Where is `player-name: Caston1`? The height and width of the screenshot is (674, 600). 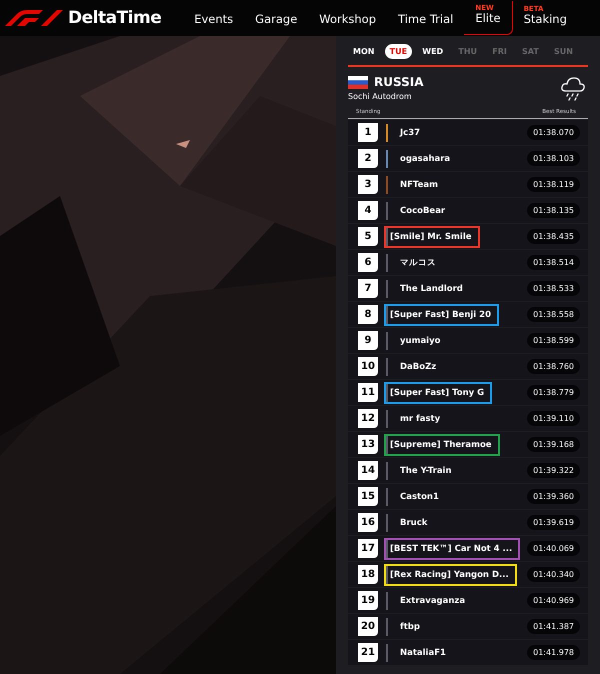 player-name: Caston1 is located at coordinates (419, 497).